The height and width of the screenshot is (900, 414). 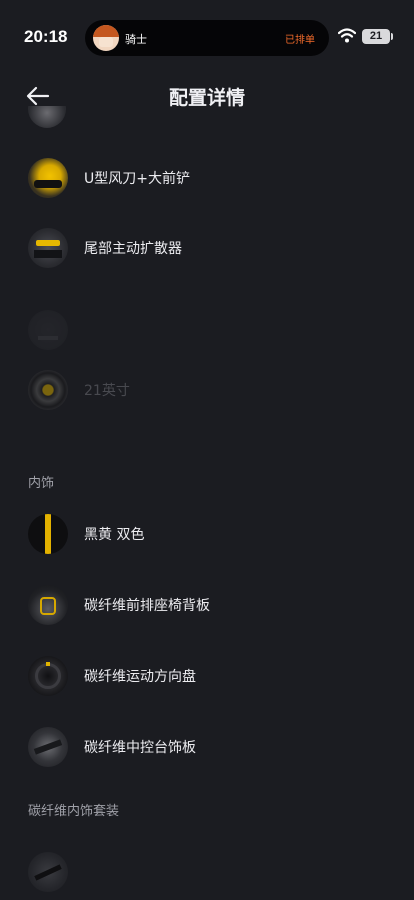 I want to click on pill-status: 已排单, so click(x=300, y=40).